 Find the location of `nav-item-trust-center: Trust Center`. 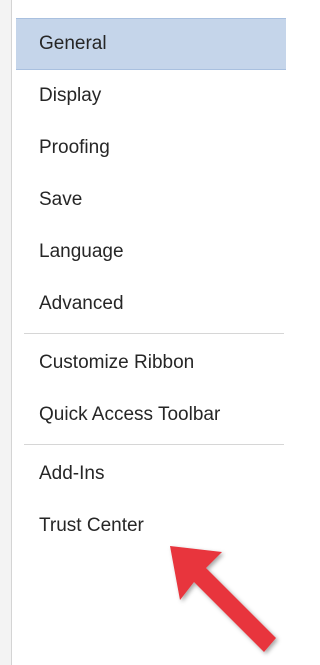

nav-item-trust-center: Trust Center is located at coordinates (151, 526).